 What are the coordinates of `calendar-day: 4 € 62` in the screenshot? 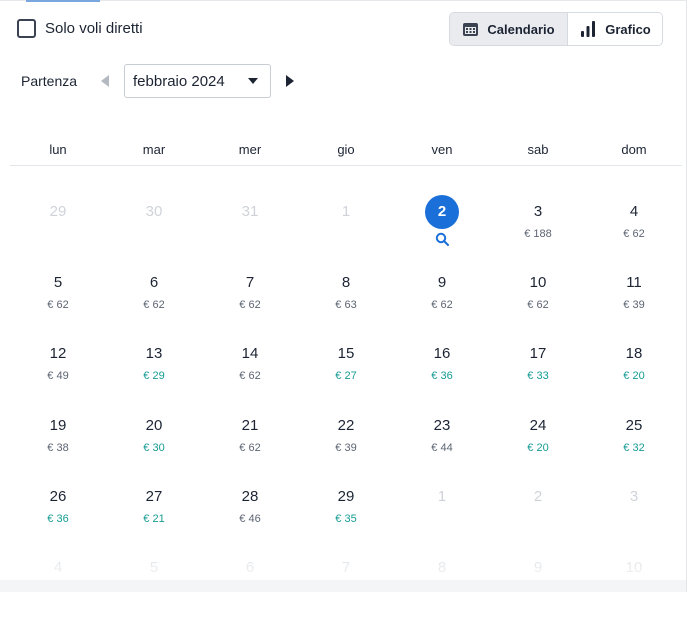 It's located at (634, 233).